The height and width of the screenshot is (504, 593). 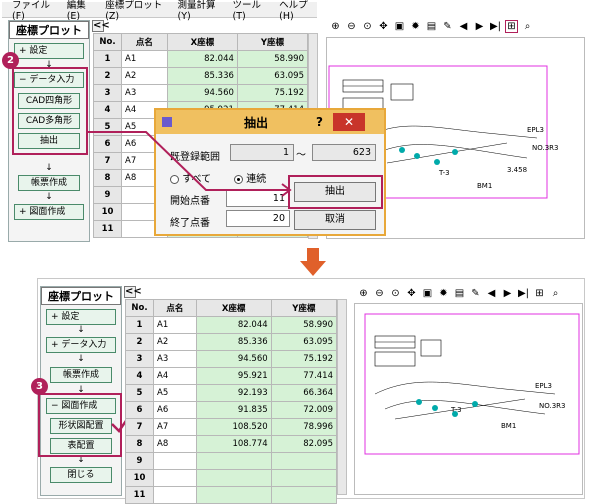 What do you see at coordinates (468, 399) in the screenshot?
I see `plot-canvas-bottom: EPL3 NO.3R3 BM1 T-3` at bounding box center [468, 399].